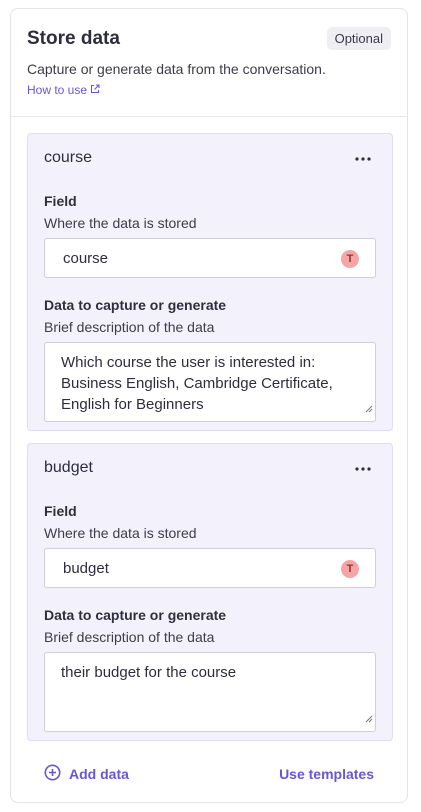  I want to click on card-title: course, so click(68, 157).